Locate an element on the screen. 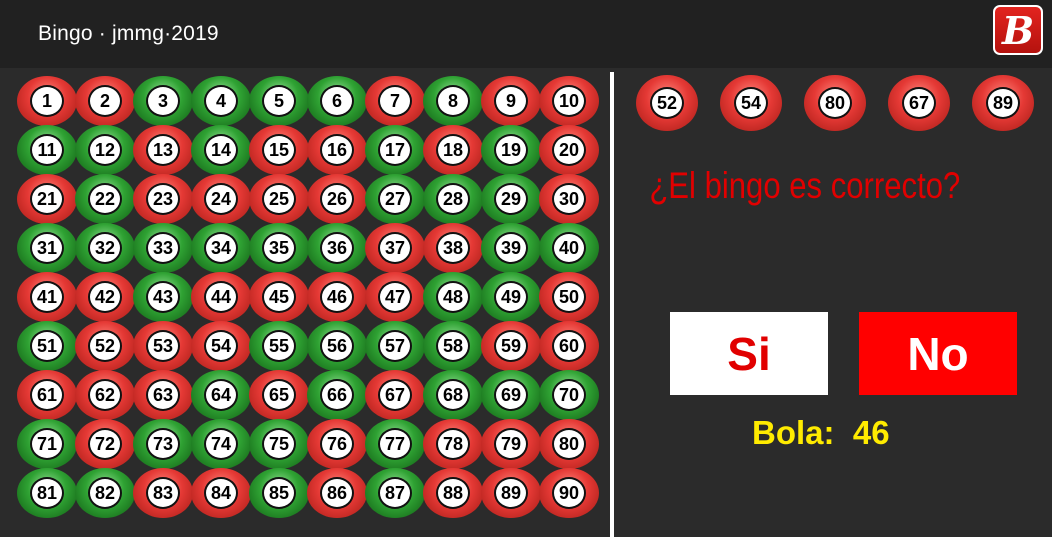 The height and width of the screenshot is (537, 1052). bingo-ball: 43 is located at coordinates (163, 297).